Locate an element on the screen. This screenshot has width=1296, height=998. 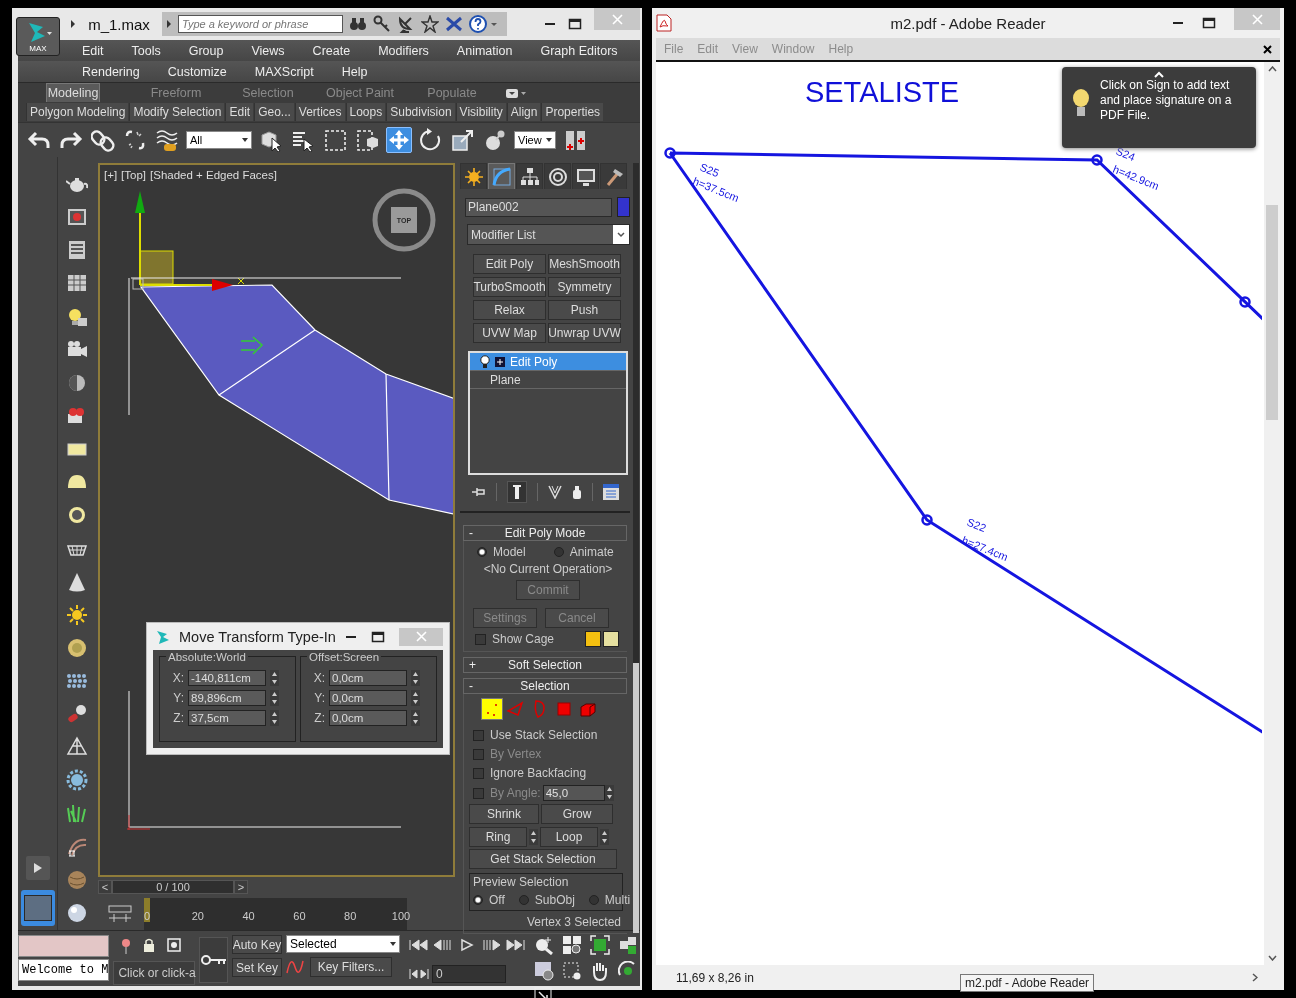
modifier-list-dropdown: Modifier List is located at coordinates (548, 234).